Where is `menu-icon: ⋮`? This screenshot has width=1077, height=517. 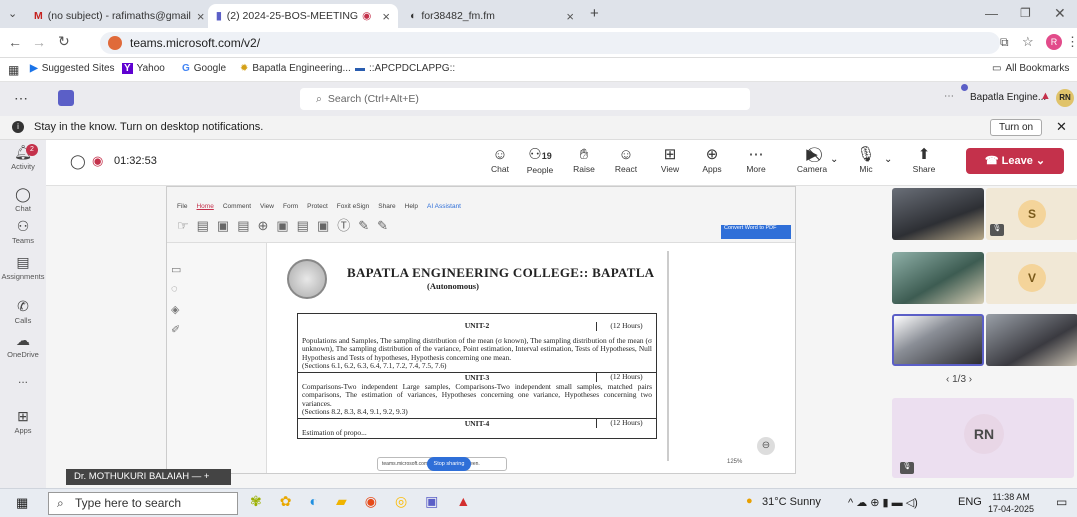 menu-icon: ⋮ is located at coordinates (1071, 42).